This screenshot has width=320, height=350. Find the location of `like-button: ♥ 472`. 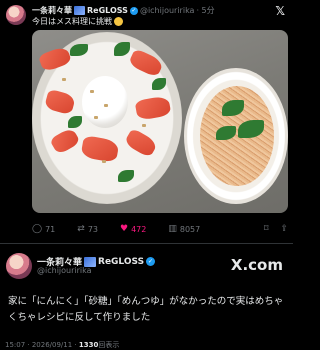

like-button: ♥ 472 is located at coordinates (133, 229).